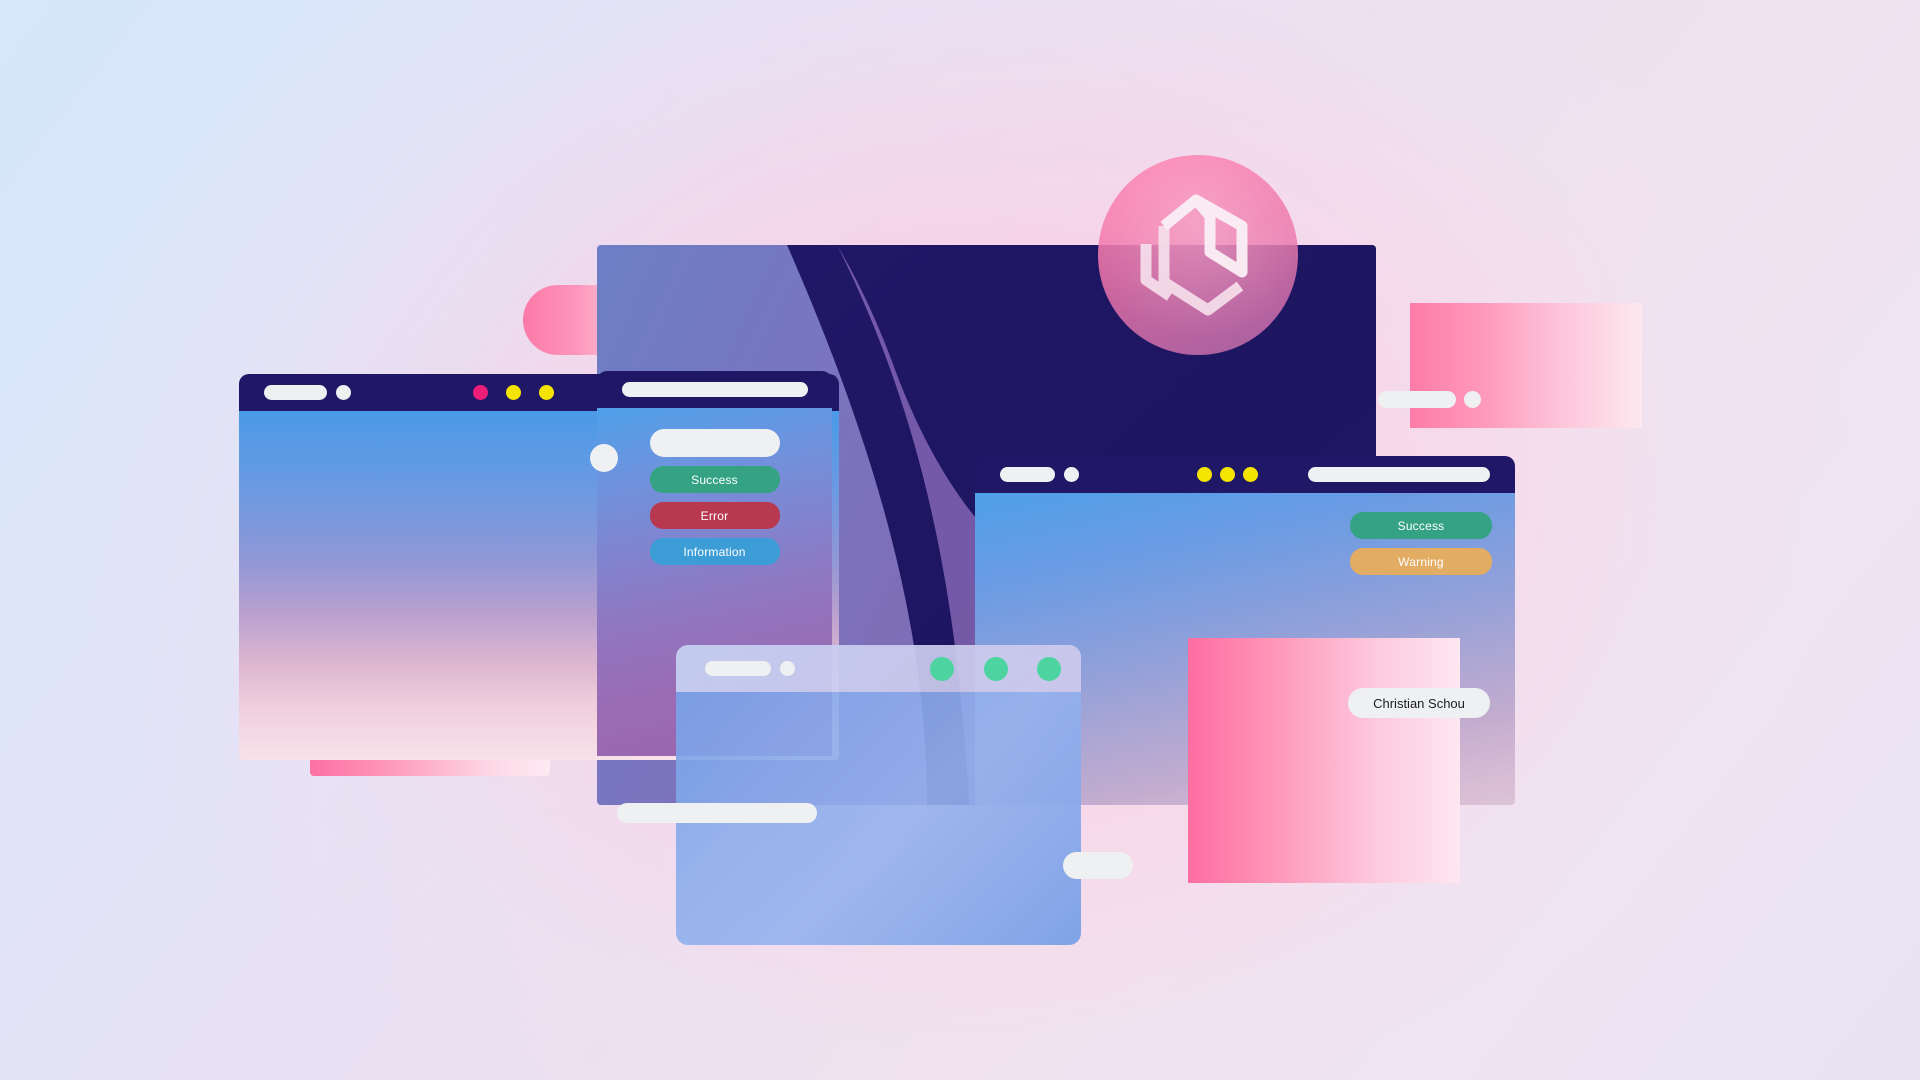 Image resolution: width=1920 pixels, height=1080 pixels. I want to click on user-name-chip: Christian Schou, so click(1419, 703).